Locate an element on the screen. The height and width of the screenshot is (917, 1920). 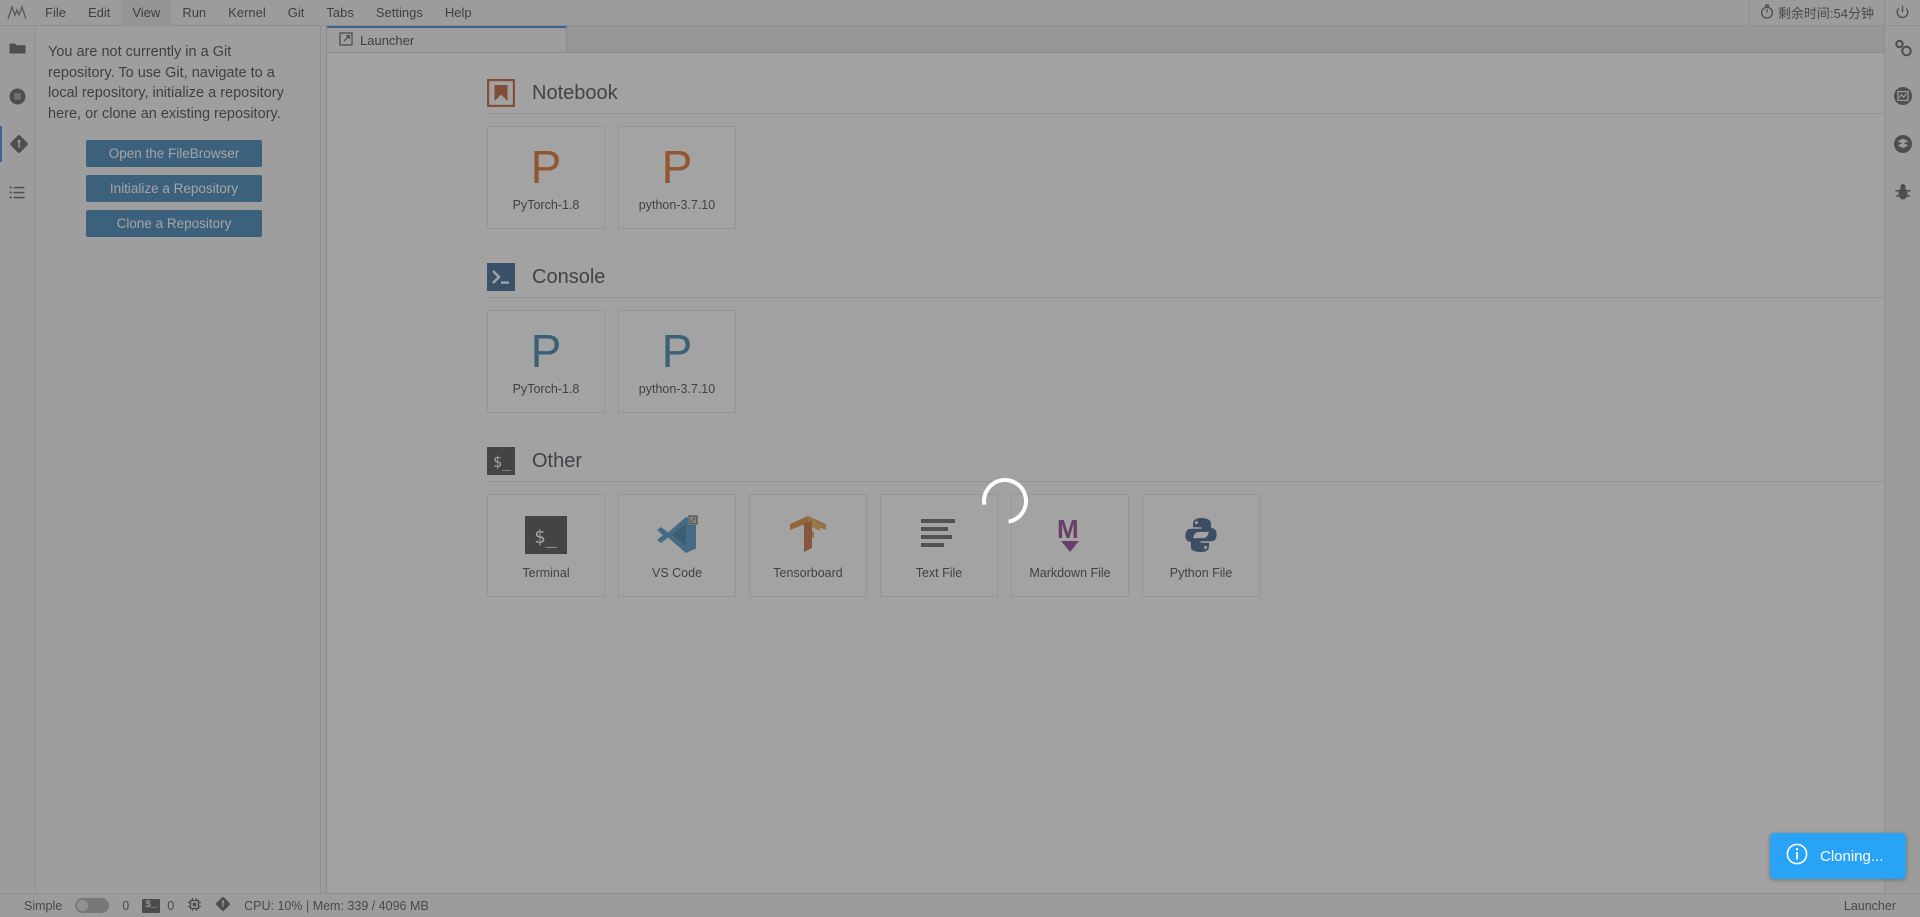
menu-tabs: Tabs is located at coordinates (339, 13).